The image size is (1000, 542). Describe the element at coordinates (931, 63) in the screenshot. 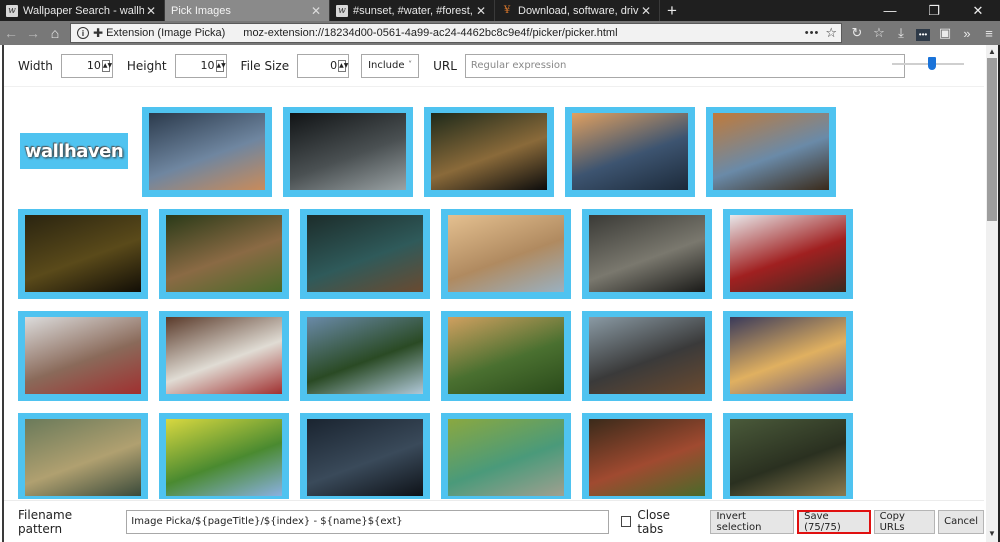

I see `slider-thumb` at that location.